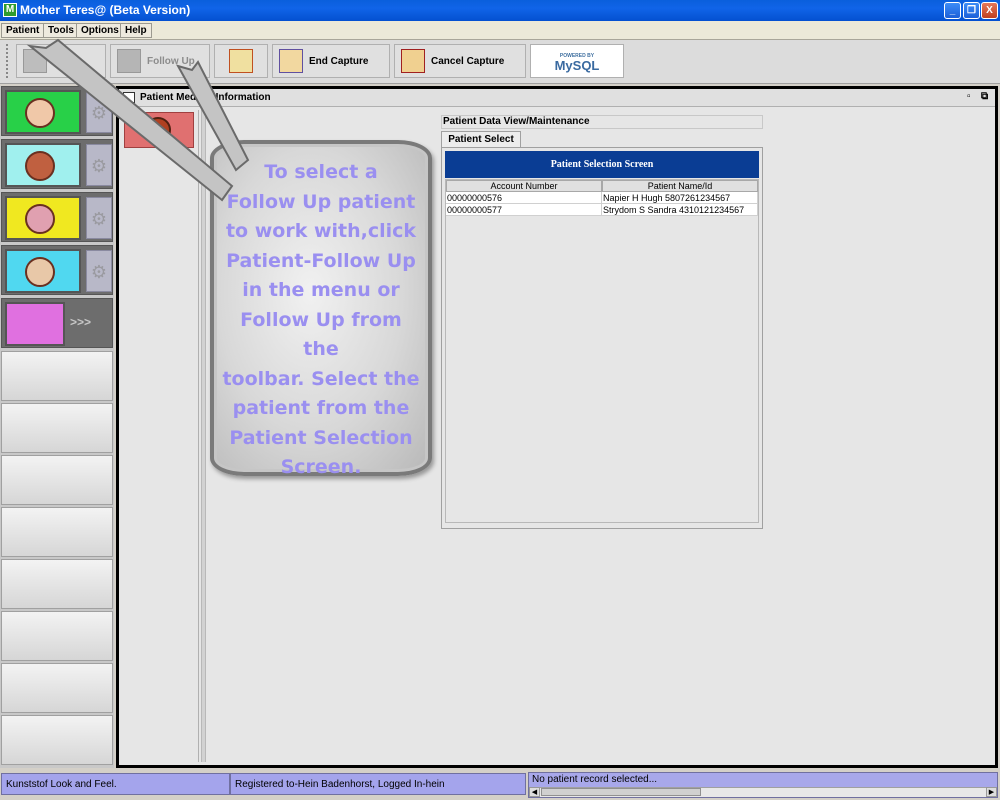 The image size is (1000, 800). I want to click on status-record-panel: No patient record selected... ◀ ▶, so click(763, 785).